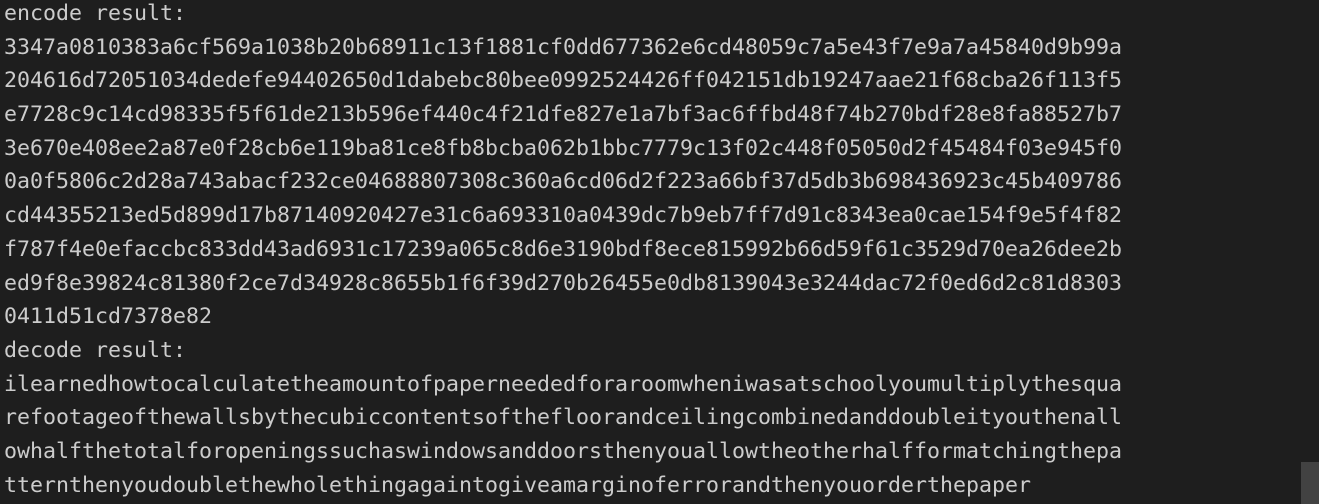 The width and height of the screenshot is (1319, 504). Describe the element at coordinates (95, 13) in the screenshot. I see `encode-result-label: encode result:` at that location.